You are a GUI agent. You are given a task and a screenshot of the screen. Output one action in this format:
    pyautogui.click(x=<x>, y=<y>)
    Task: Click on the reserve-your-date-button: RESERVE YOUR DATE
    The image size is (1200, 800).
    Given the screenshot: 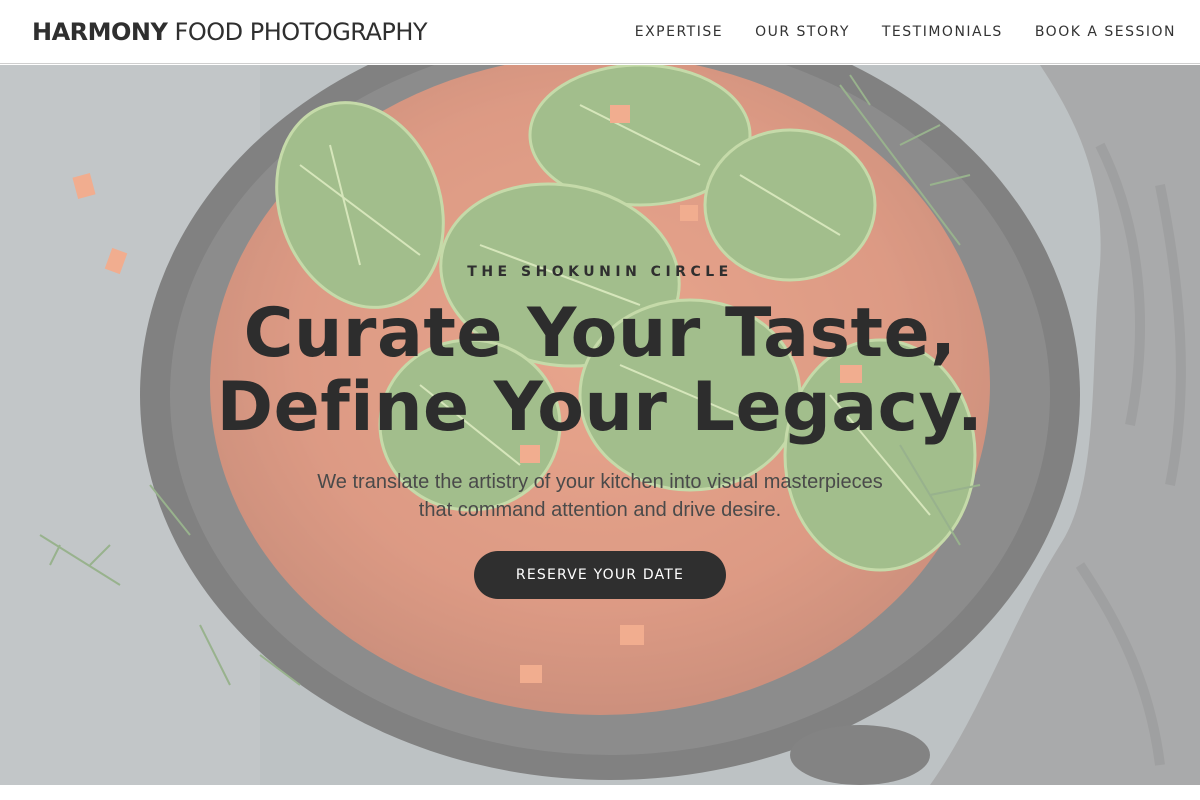 What is the action you would take?
    pyautogui.click(x=600, y=575)
    